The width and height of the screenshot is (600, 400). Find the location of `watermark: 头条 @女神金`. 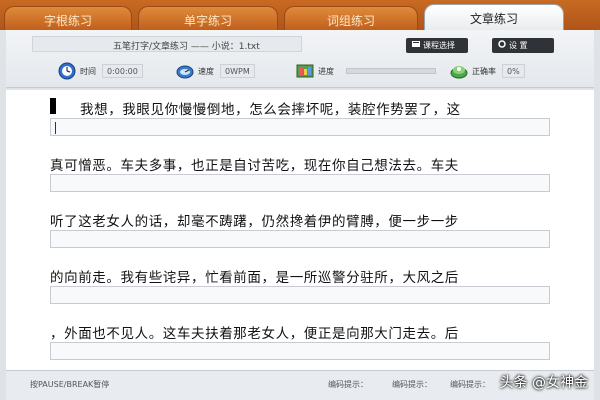

watermark: 头条 @女神金 is located at coordinates (543, 383).